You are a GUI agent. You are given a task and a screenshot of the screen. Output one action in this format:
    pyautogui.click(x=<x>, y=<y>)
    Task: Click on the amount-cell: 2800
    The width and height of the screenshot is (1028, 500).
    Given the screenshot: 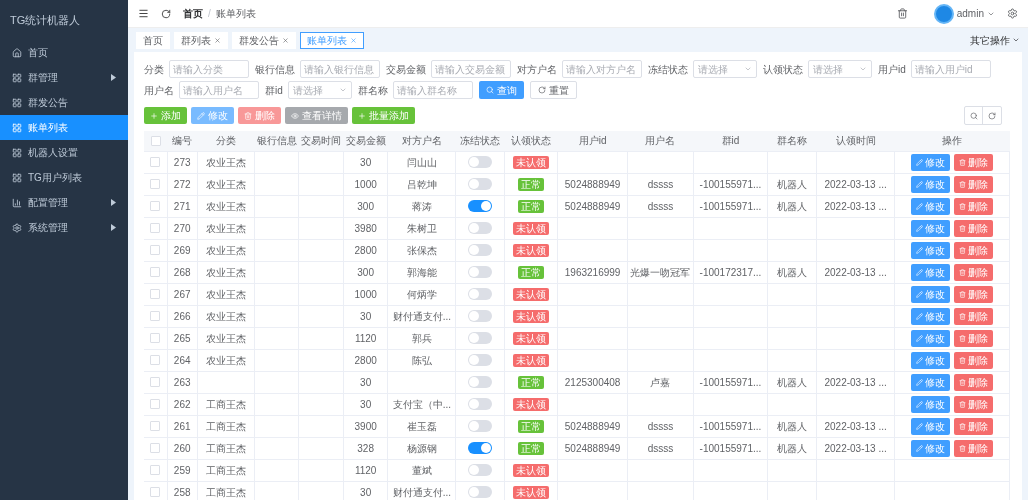 What is the action you would take?
    pyautogui.click(x=365, y=250)
    